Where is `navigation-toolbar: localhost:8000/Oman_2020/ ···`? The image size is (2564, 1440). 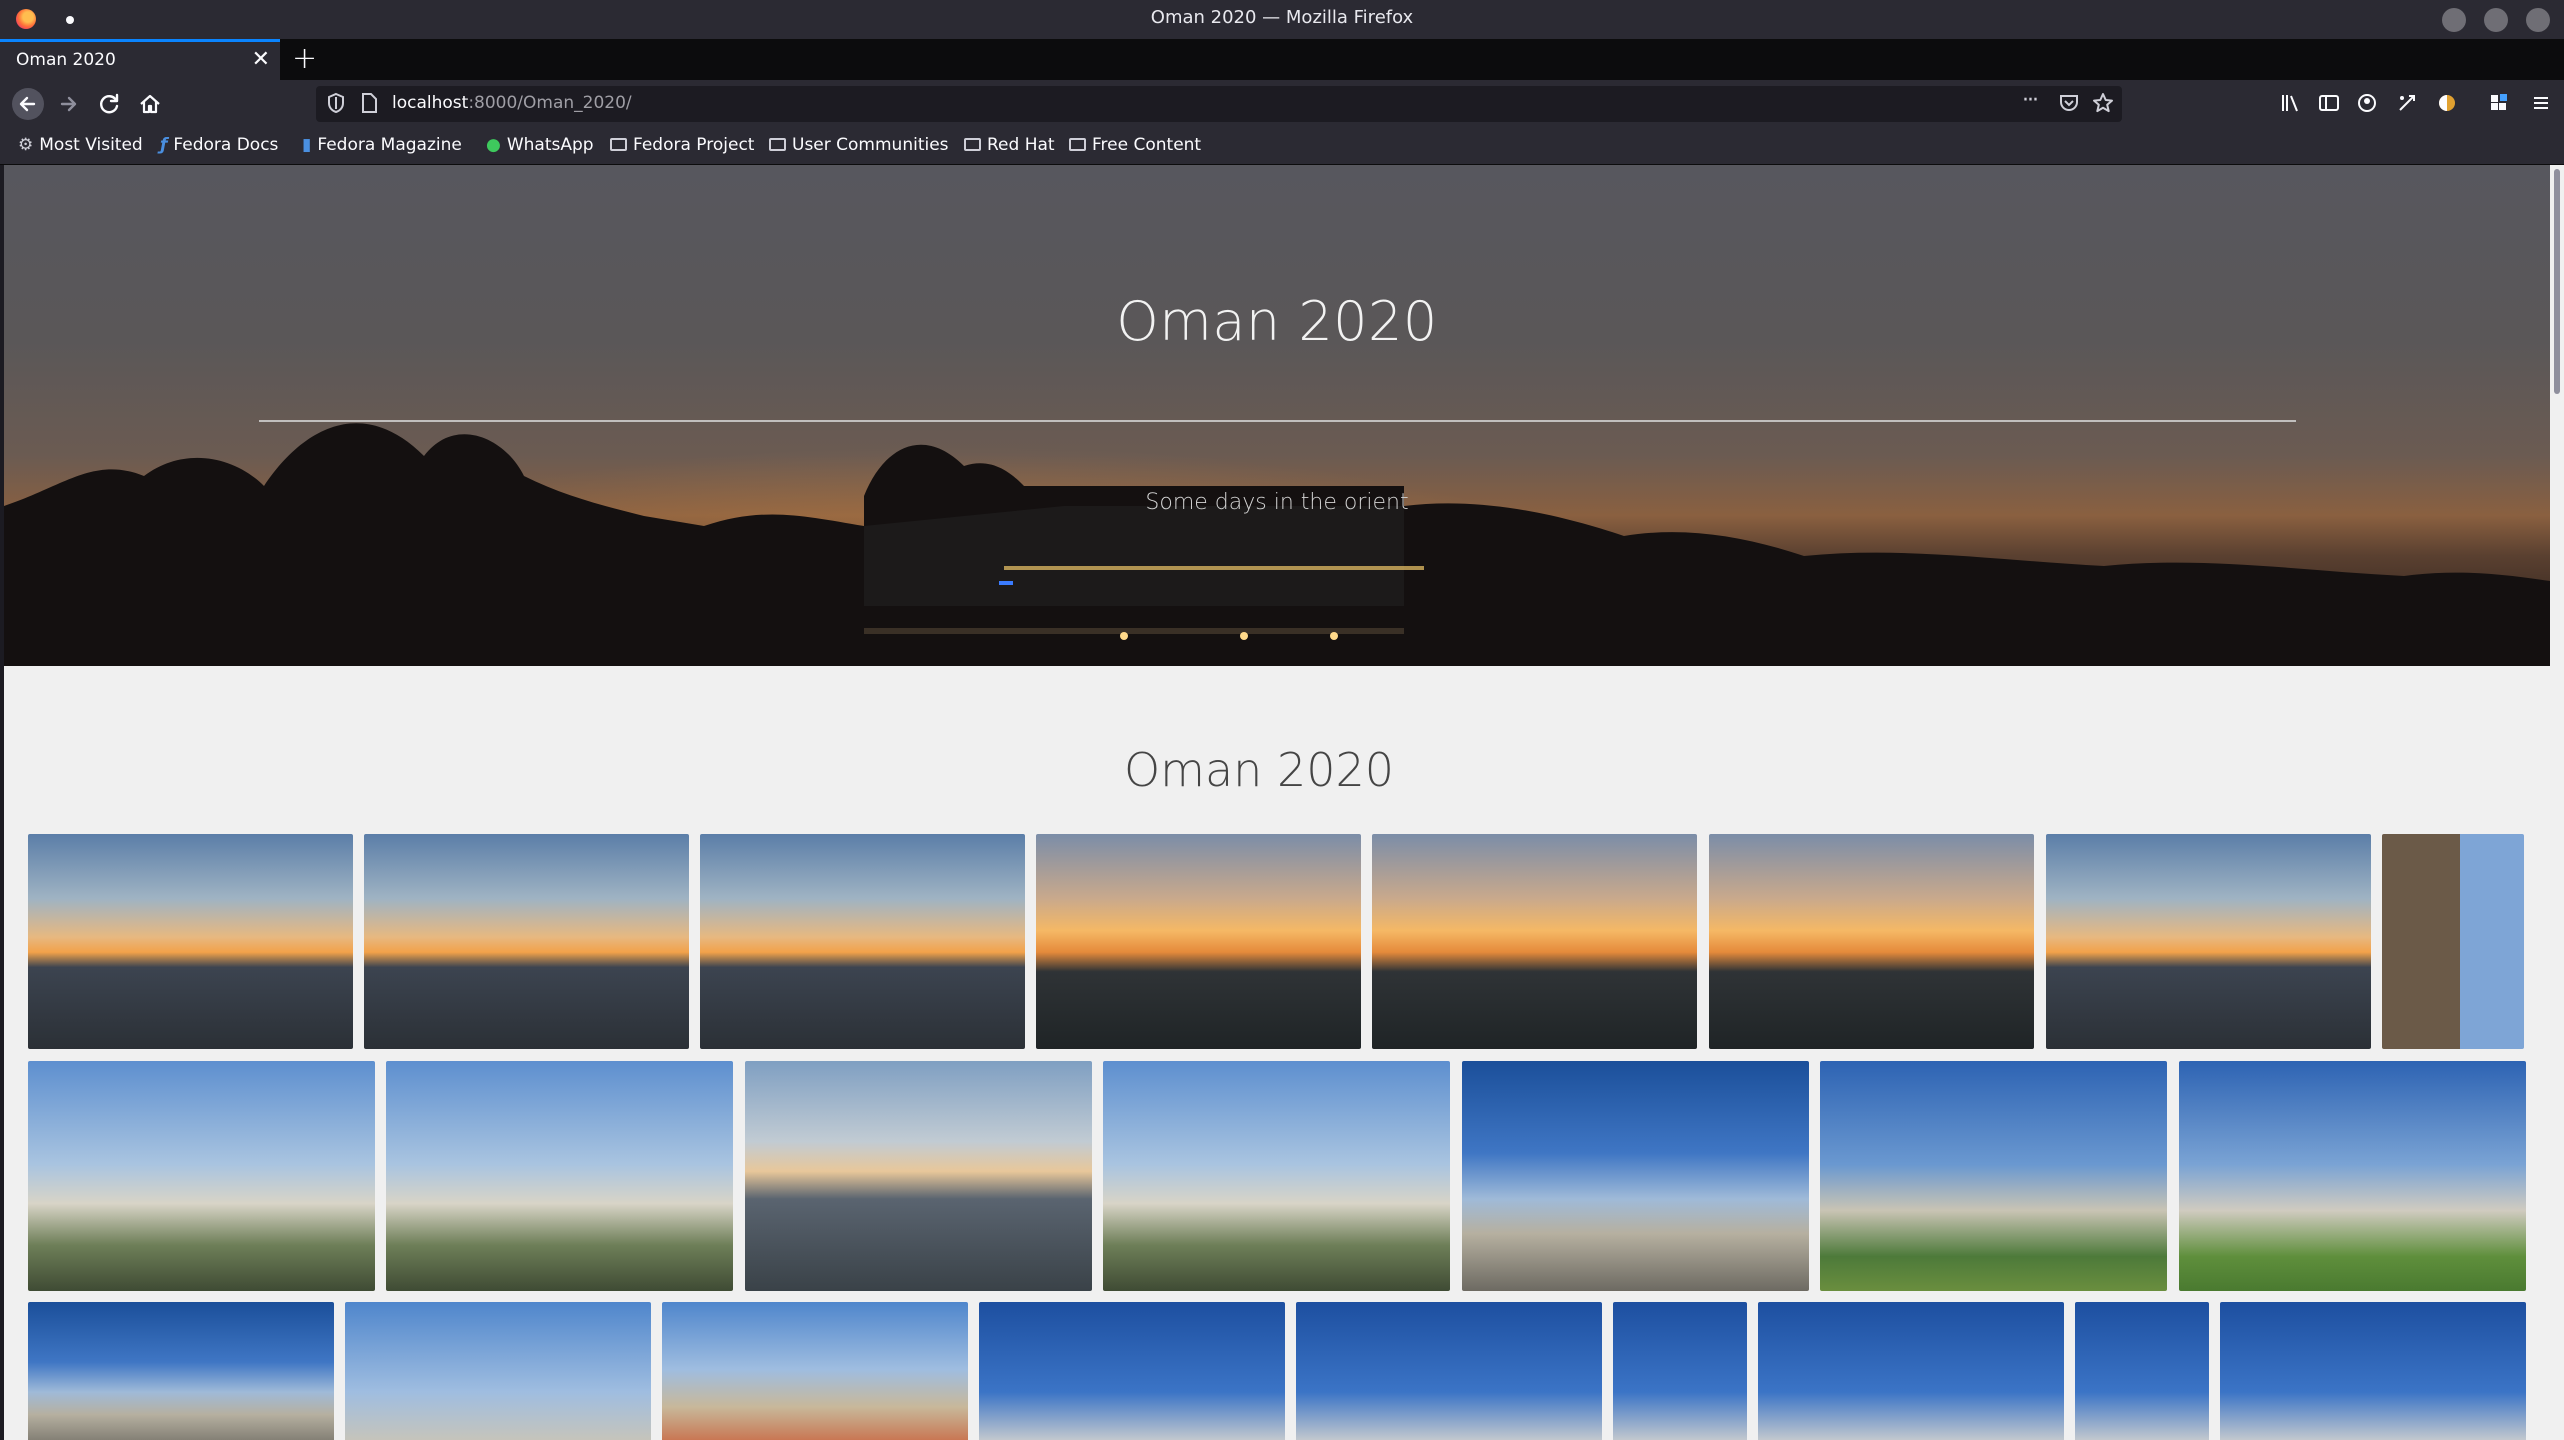 navigation-toolbar: localhost:8000/Oman_2020/ ··· is located at coordinates (1282, 104).